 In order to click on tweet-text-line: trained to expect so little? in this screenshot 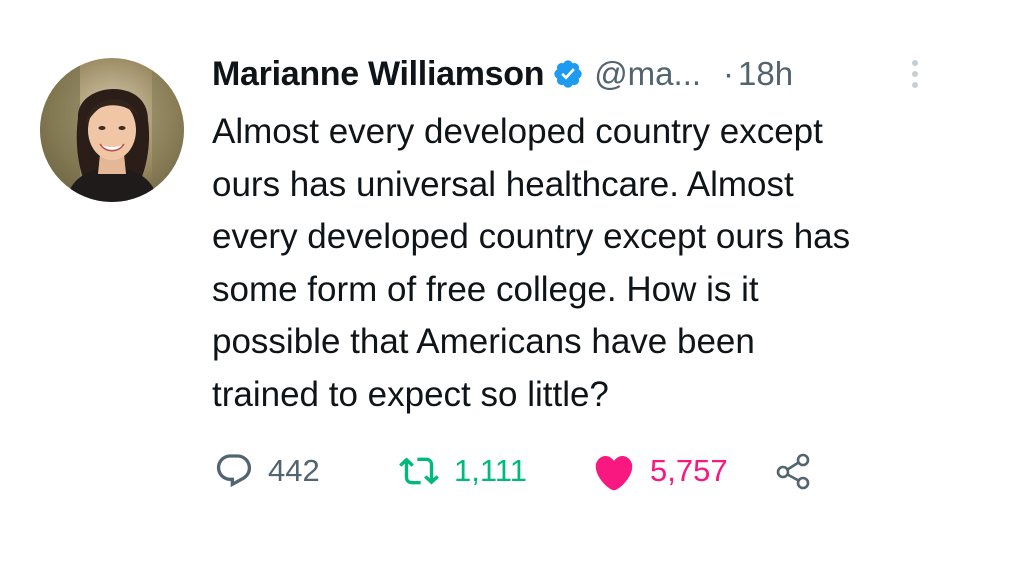, I will do `click(410, 394)`.